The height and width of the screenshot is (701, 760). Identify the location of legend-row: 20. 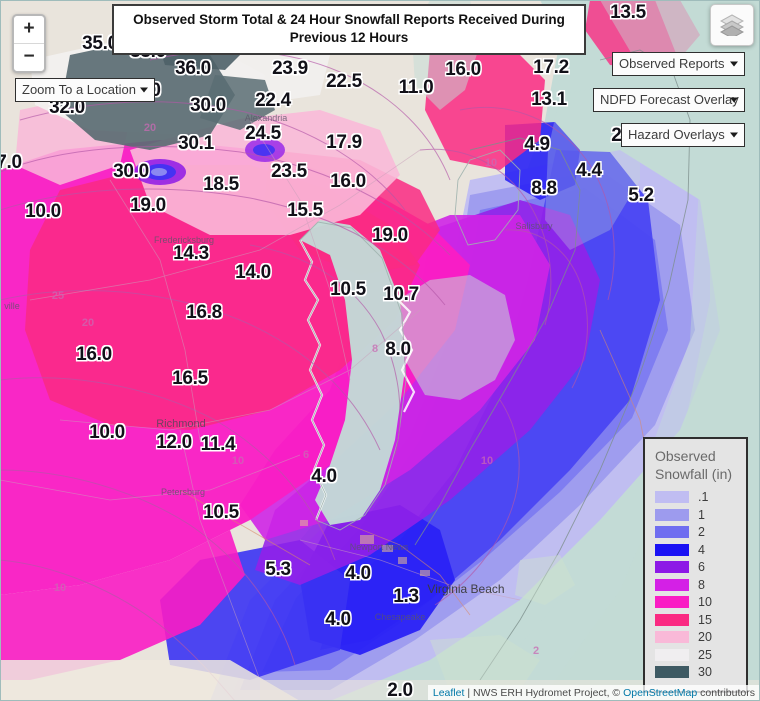
(696, 637).